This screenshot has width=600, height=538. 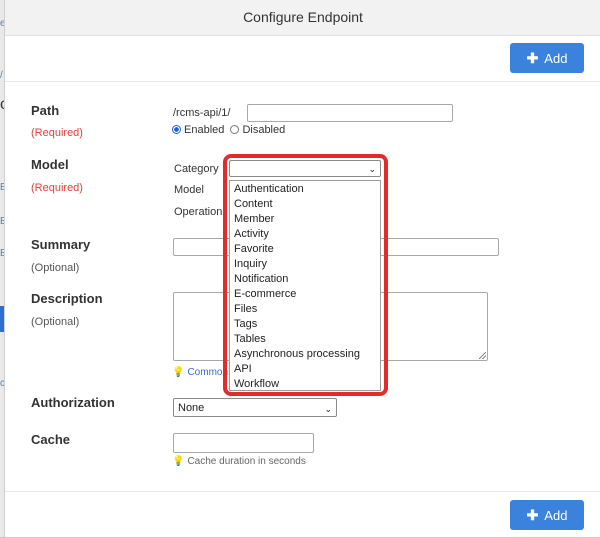 I want to click on common-link: Common, so click(x=207, y=372).